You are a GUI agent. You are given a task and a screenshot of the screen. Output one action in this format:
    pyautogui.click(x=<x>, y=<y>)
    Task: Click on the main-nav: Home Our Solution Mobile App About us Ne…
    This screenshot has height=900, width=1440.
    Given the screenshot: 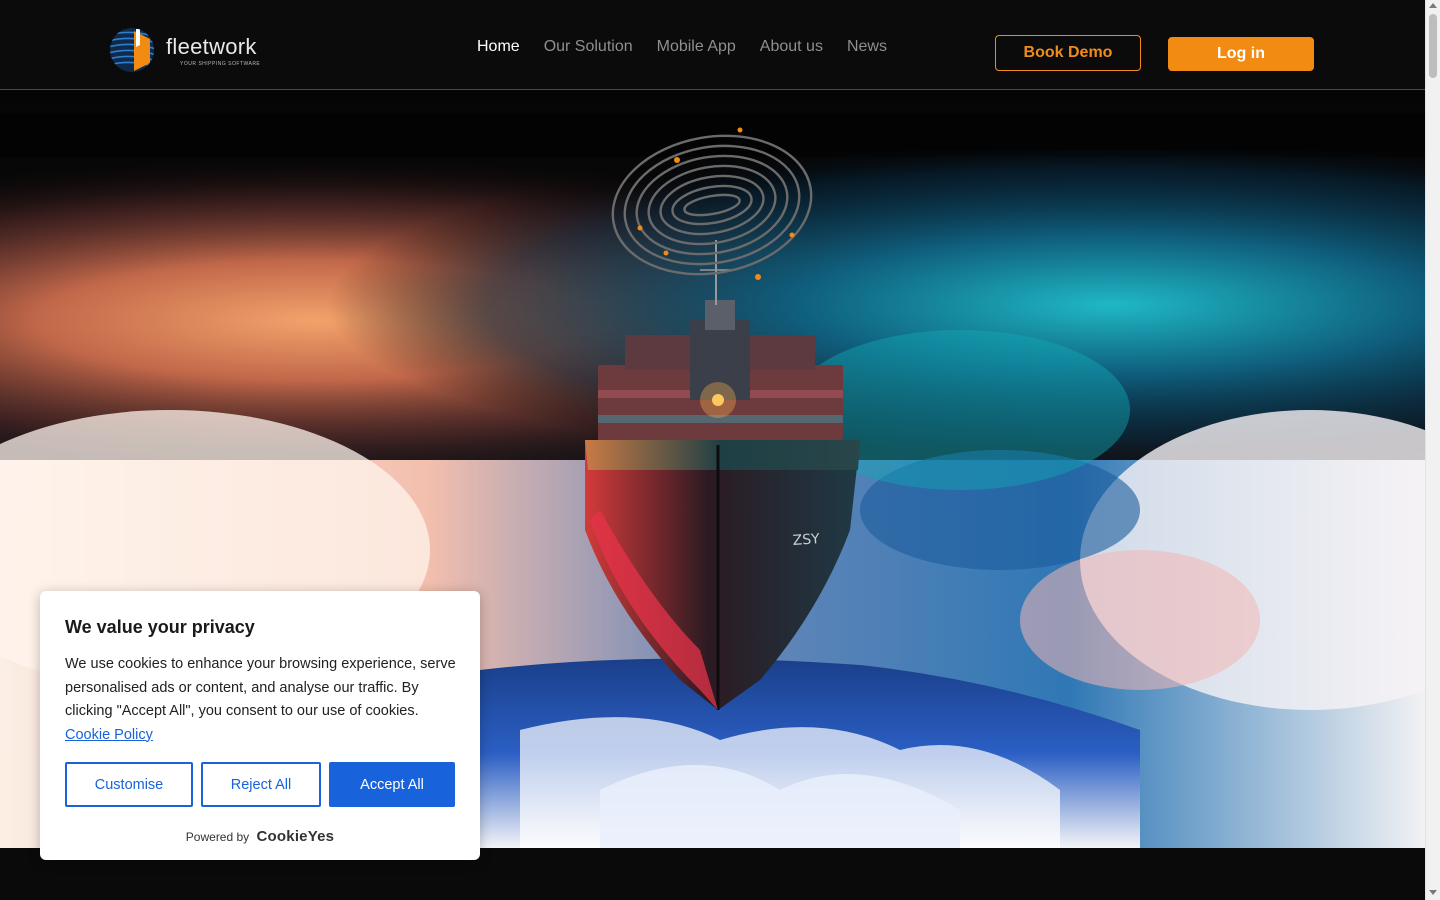 What is the action you would take?
    pyautogui.click(x=682, y=47)
    